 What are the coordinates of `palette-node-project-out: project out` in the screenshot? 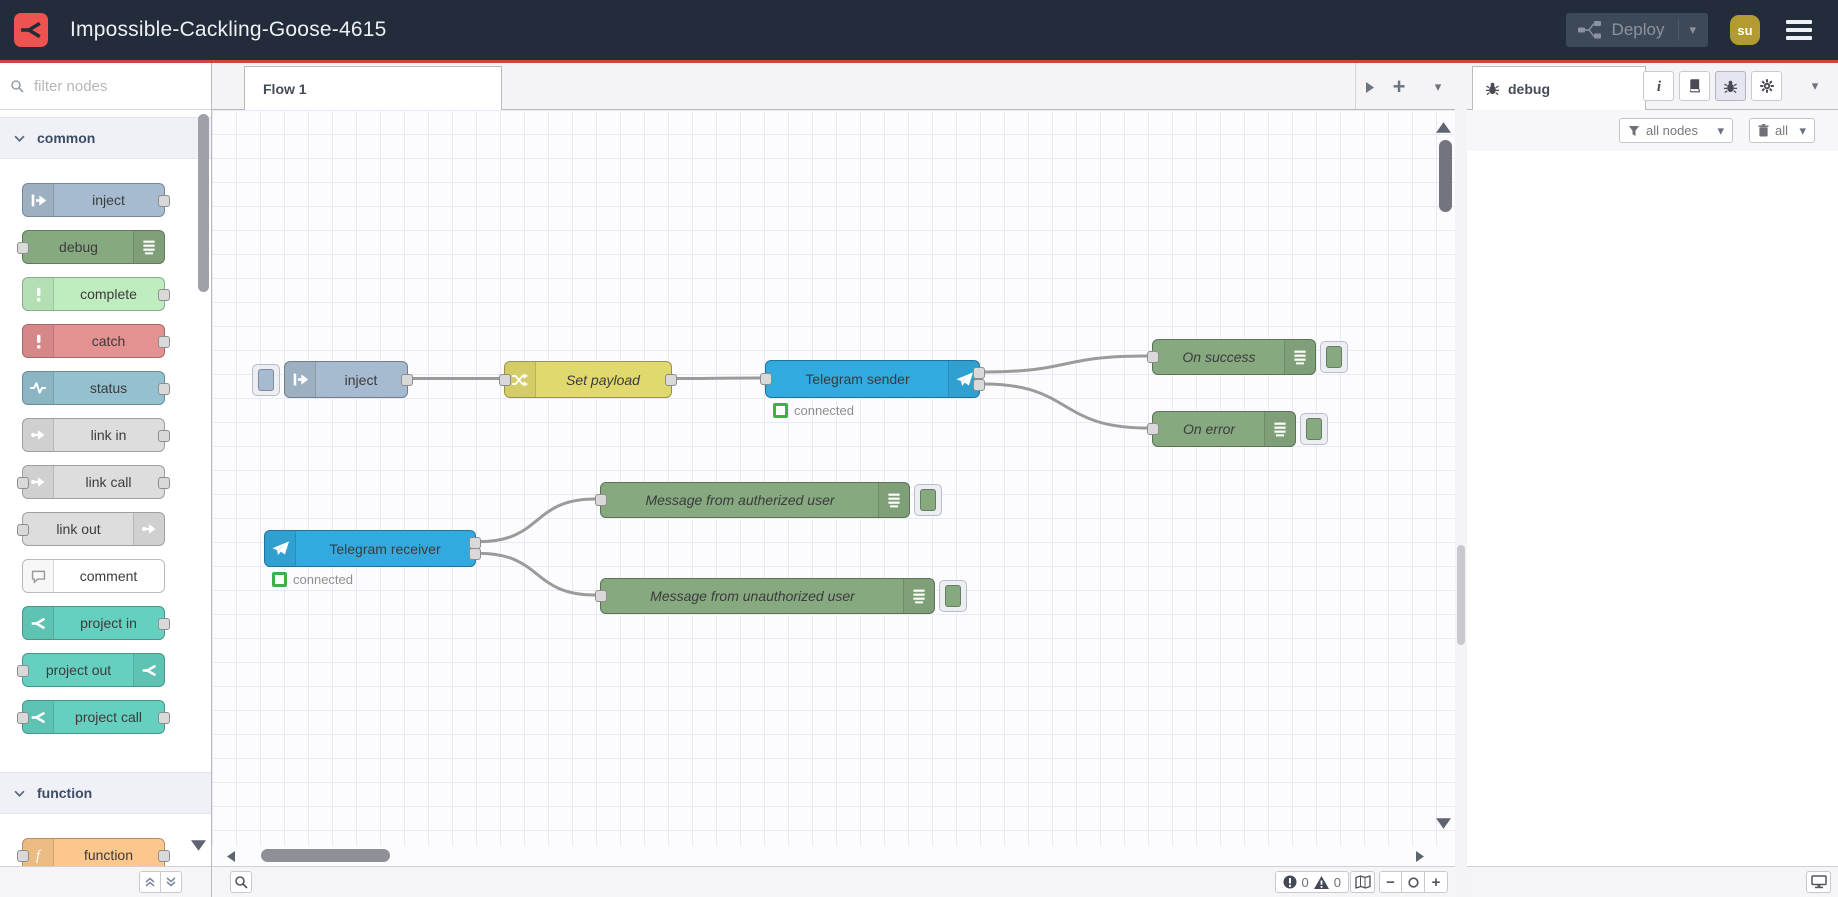 It's located at (91, 670).